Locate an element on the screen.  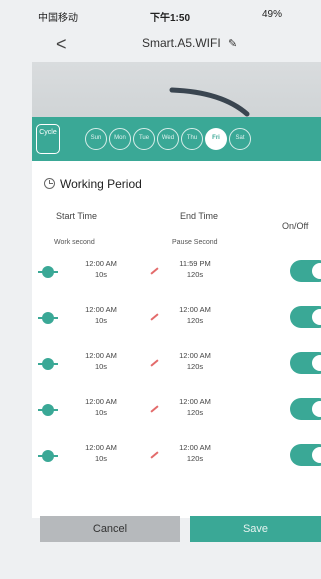
work-second-header: Work second is located at coordinates (74, 242).